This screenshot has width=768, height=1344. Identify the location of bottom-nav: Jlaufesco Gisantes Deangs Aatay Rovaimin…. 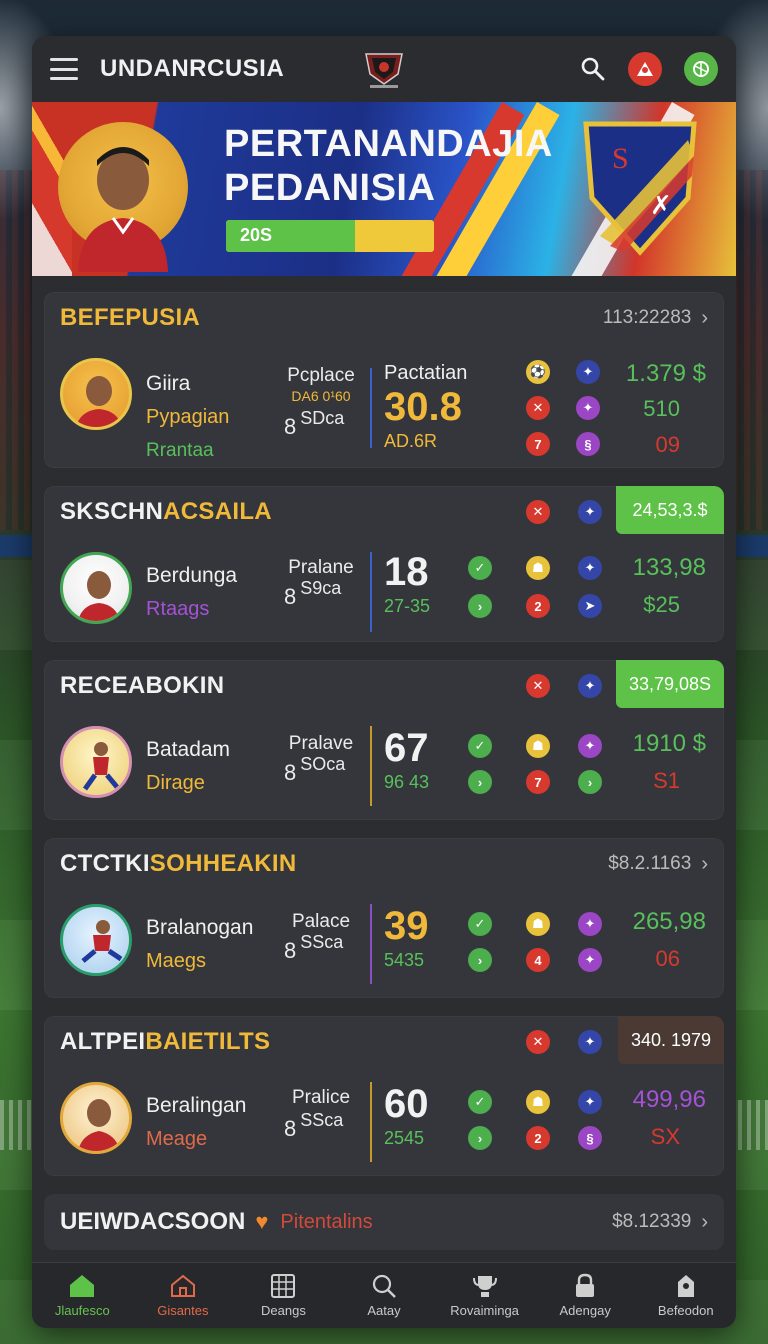
(384, 1295).